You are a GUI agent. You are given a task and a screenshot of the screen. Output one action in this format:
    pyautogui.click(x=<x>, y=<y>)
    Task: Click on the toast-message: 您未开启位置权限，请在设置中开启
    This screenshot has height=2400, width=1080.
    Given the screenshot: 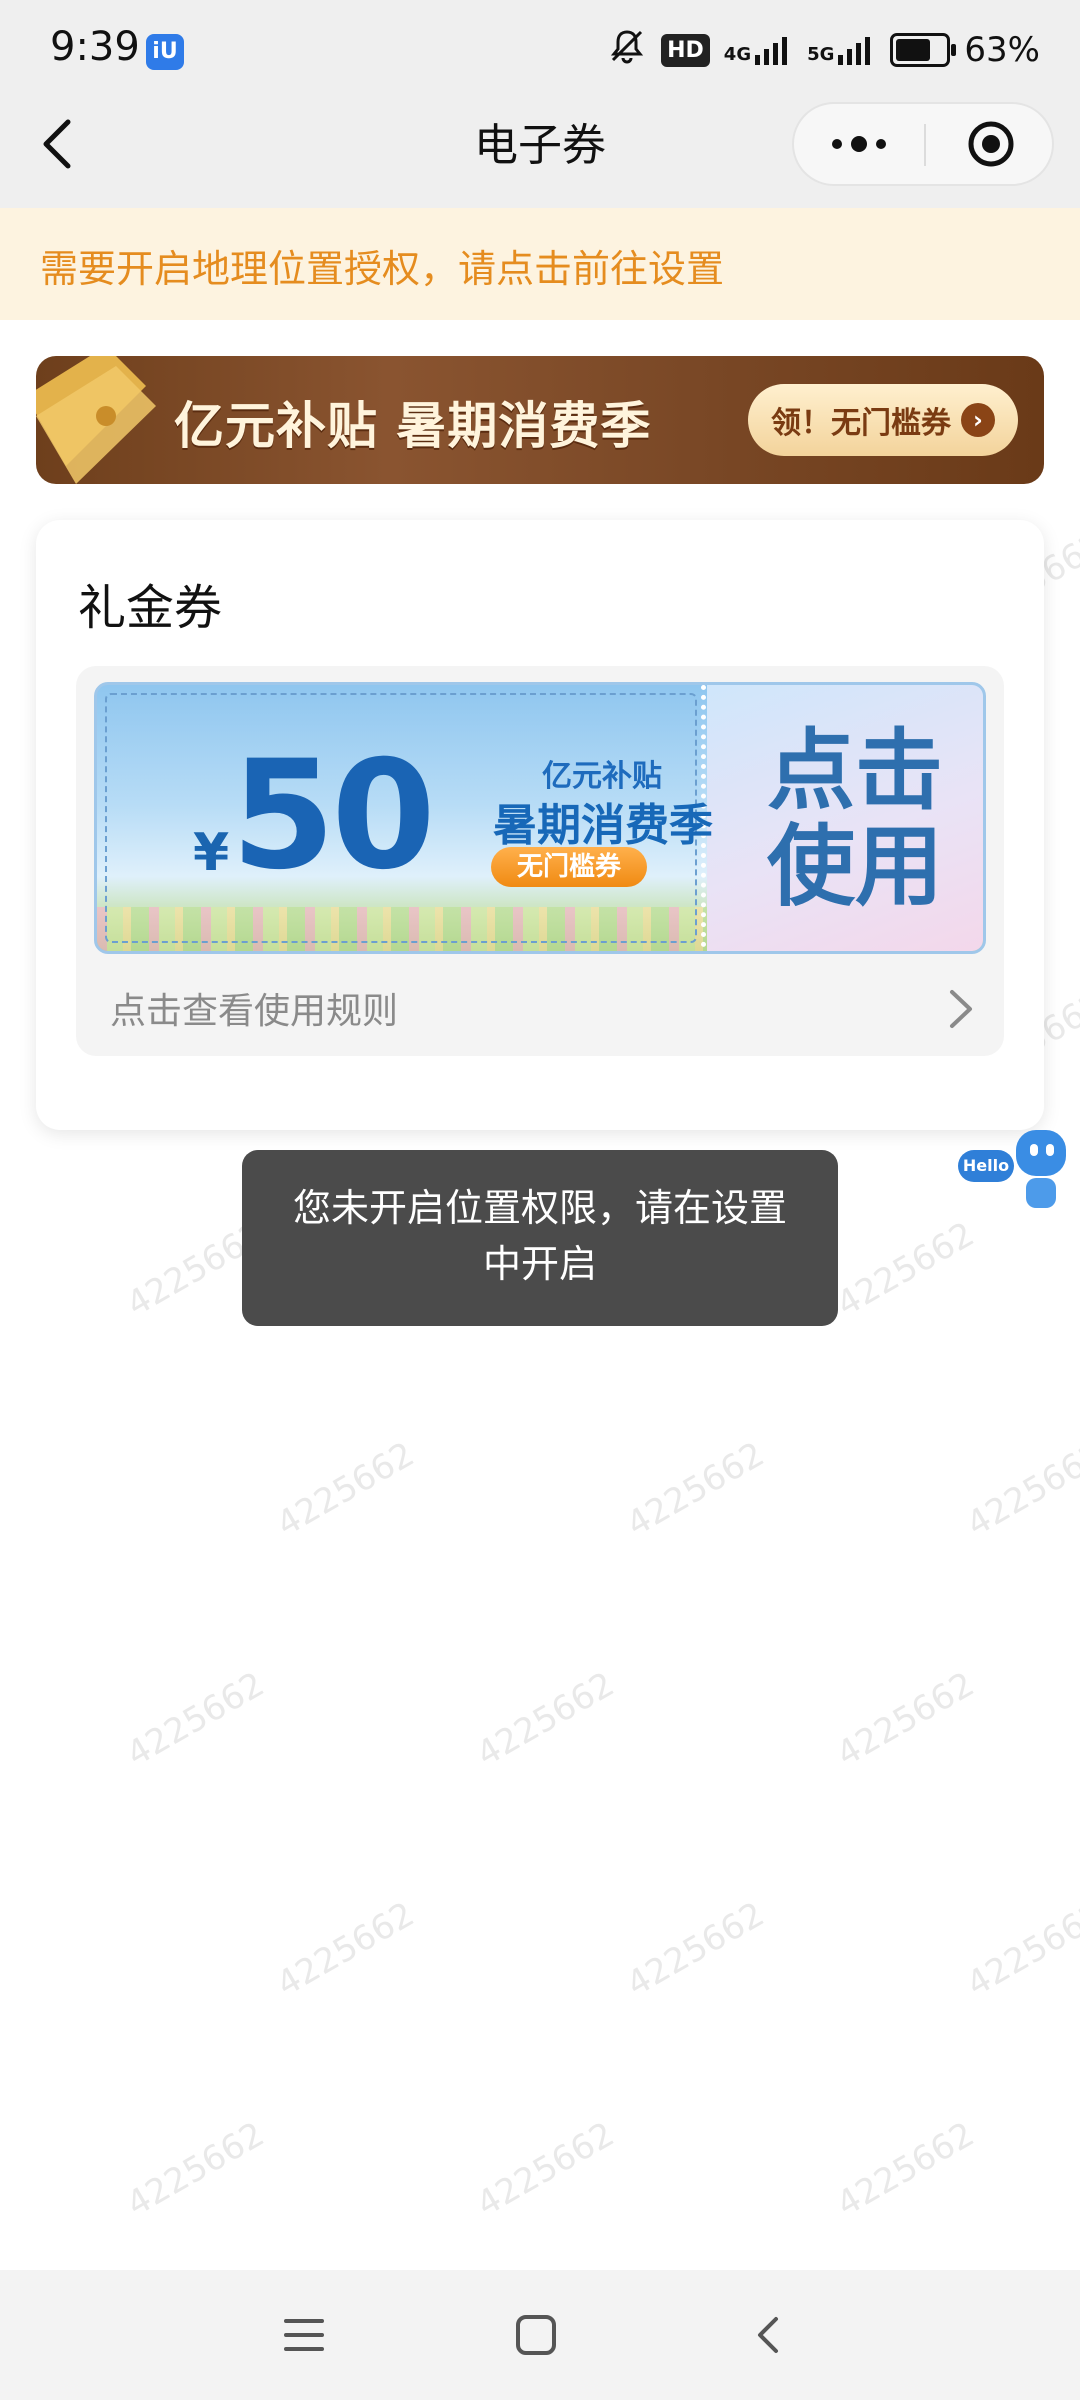 What is the action you would take?
    pyautogui.click(x=539, y=1236)
    